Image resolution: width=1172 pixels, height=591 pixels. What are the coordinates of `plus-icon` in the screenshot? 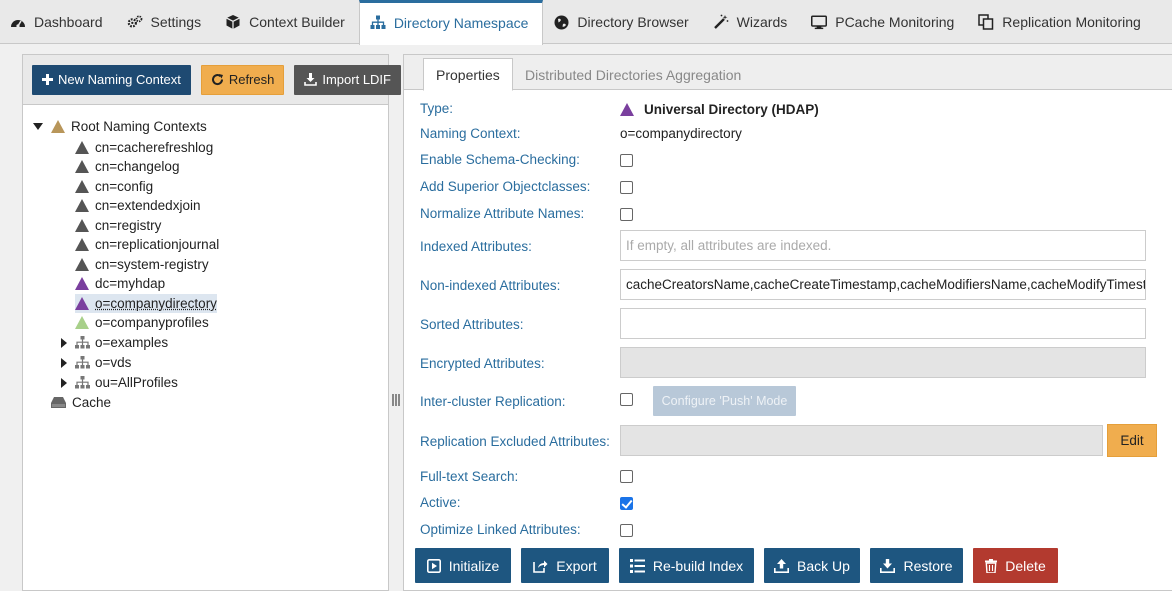 It's located at (47, 79).